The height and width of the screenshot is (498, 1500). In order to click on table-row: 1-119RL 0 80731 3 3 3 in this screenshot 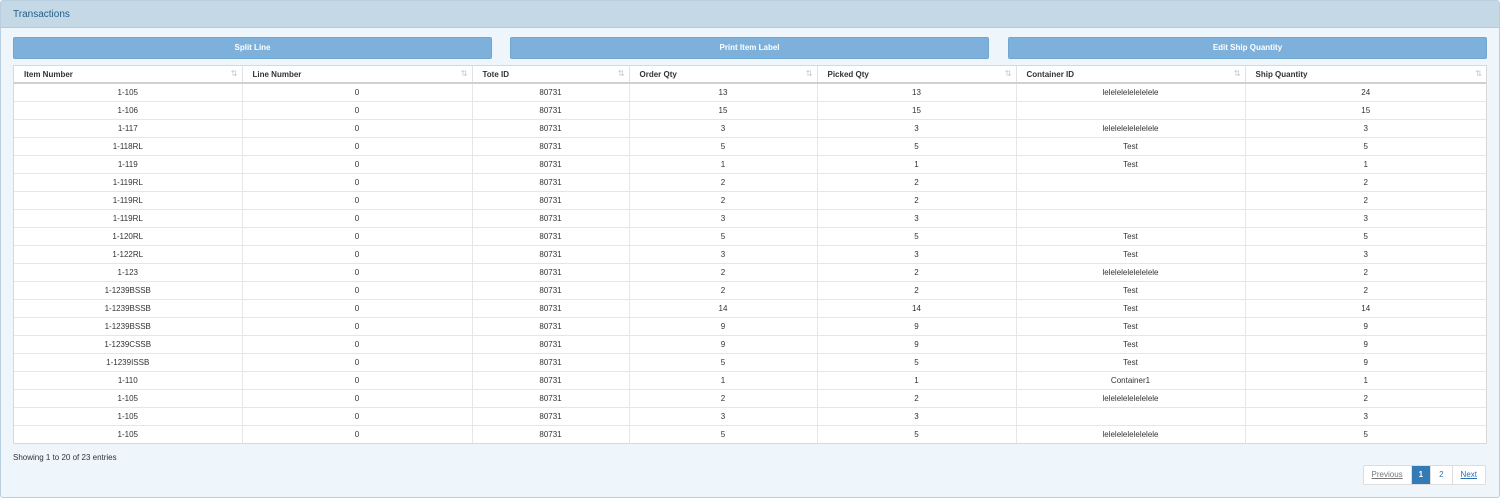, I will do `click(750, 218)`.